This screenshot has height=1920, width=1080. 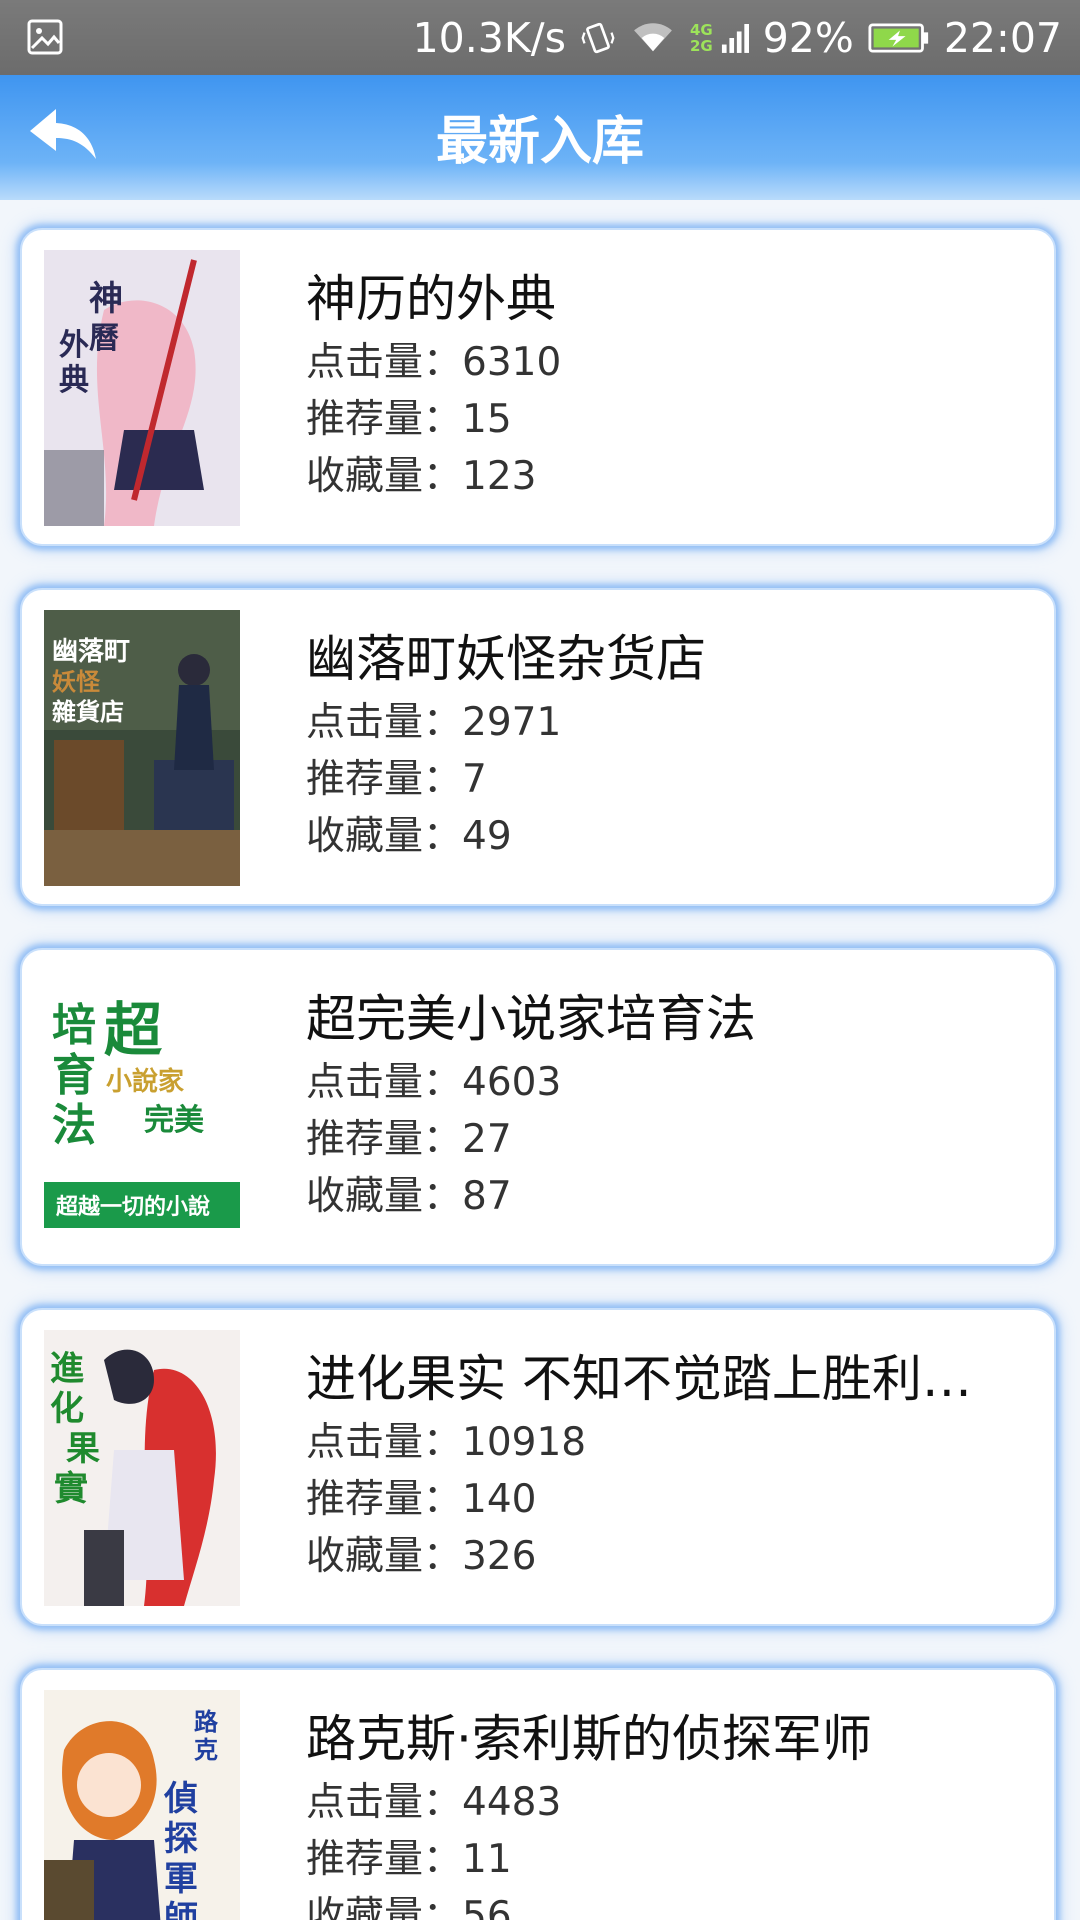 What do you see at coordinates (74, 1125) in the screenshot?
I see `svg-text: 法` at bounding box center [74, 1125].